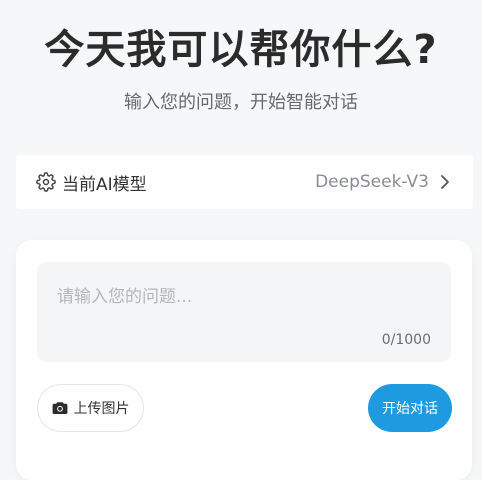 The width and height of the screenshot is (482, 480). I want to click on page-subtitle: 输入您的问题，开始智能对话, so click(241, 102).